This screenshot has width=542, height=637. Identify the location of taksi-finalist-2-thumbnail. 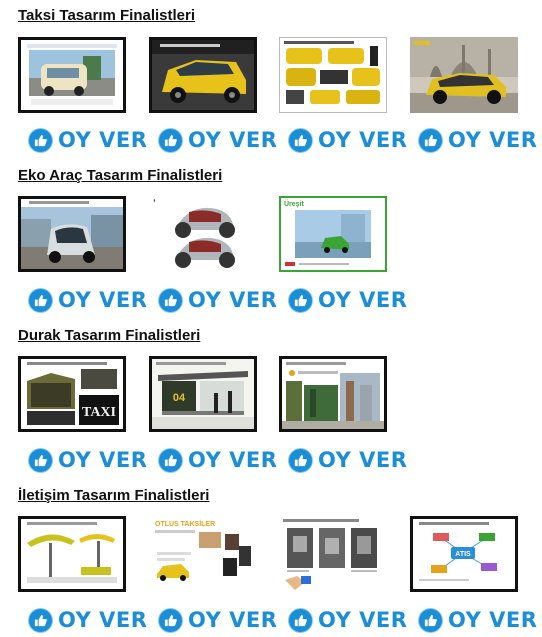
(203, 75).